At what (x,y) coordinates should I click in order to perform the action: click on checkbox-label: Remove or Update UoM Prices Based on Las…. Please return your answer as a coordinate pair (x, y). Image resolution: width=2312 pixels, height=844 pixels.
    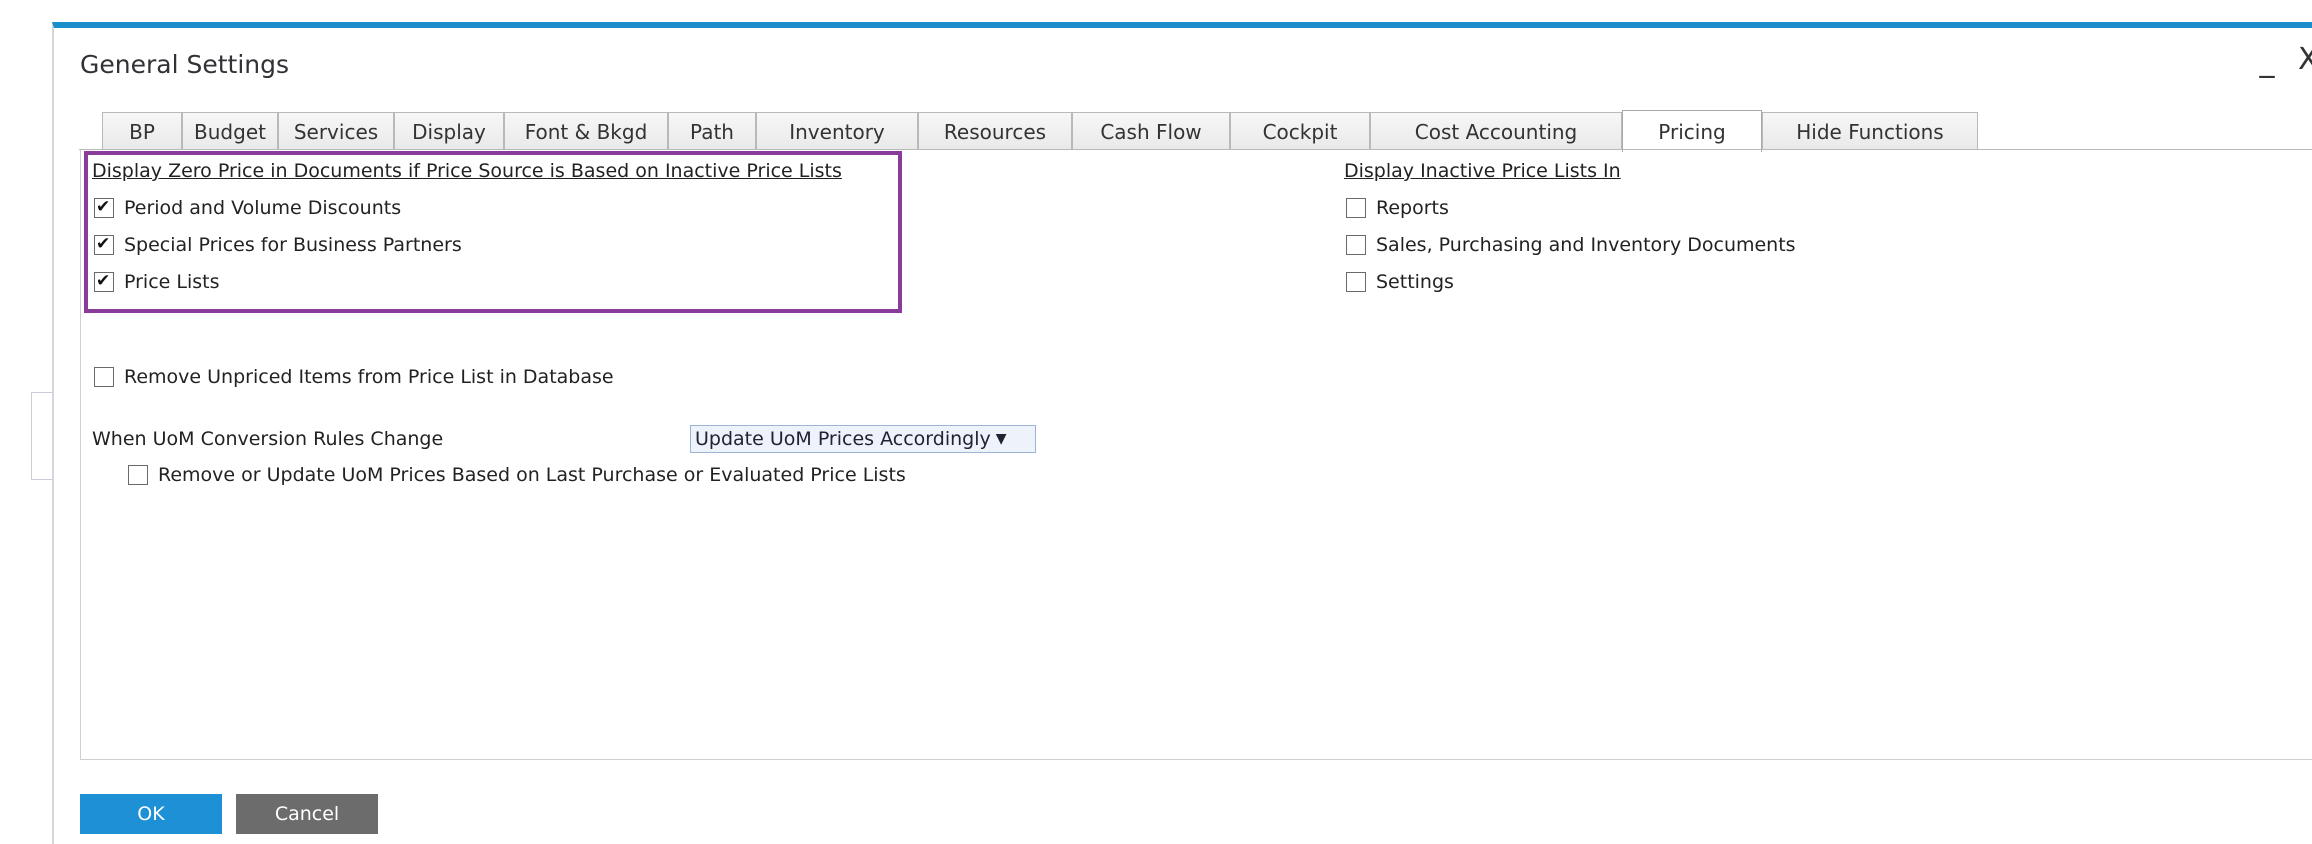
    Looking at the image, I should click on (532, 475).